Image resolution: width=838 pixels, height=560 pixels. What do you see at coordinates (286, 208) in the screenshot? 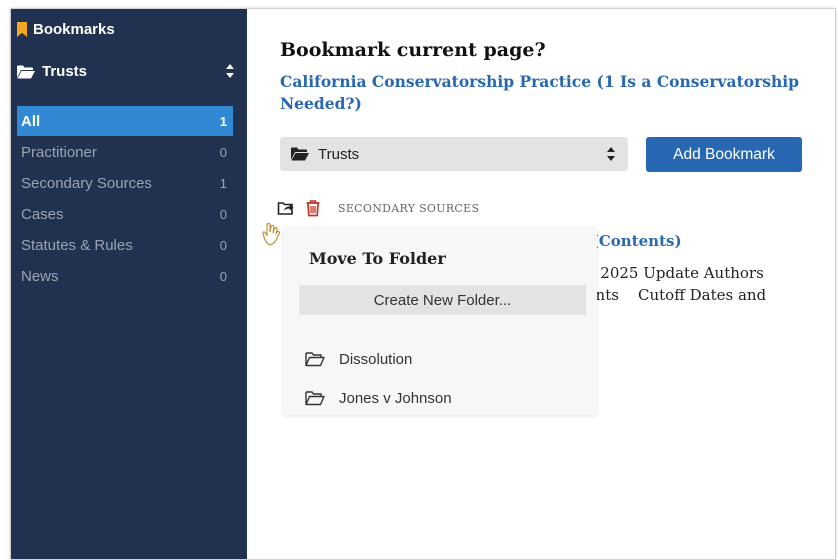
I see `move-to-folder-icon` at bounding box center [286, 208].